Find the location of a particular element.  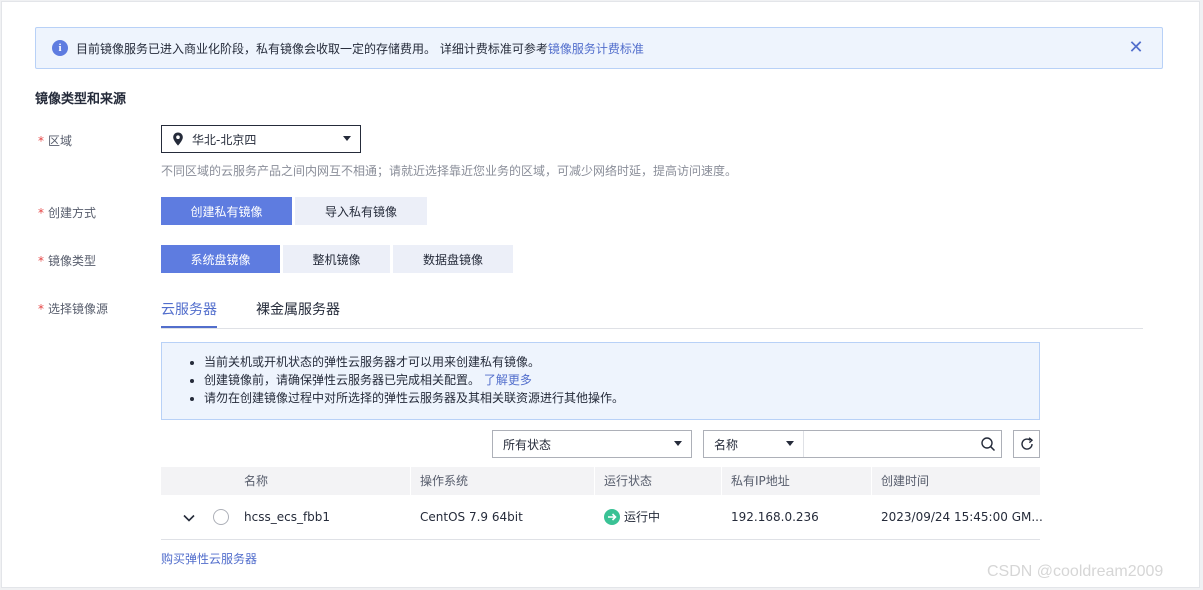

ecs-private-ip: 192.168.0.236 is located at coordinates (775, 517).